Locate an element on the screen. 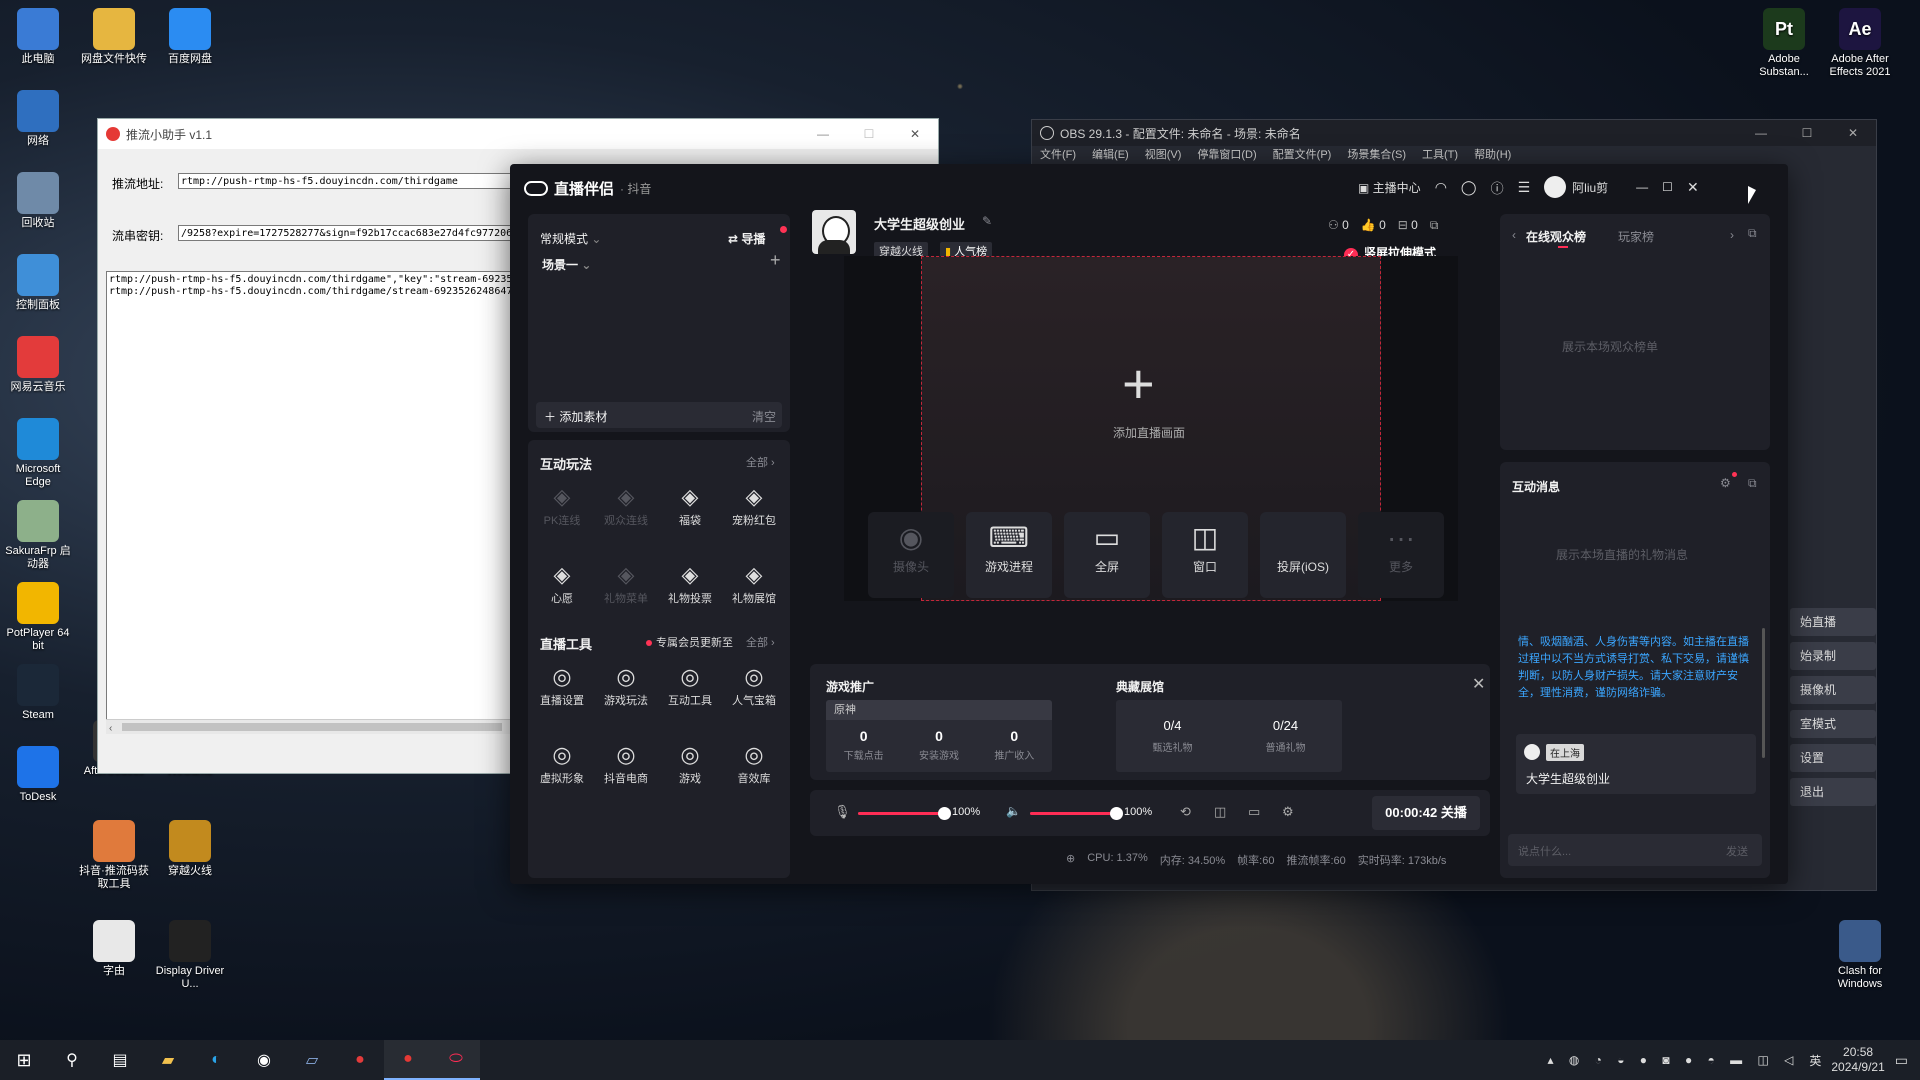 The image size is (1920, 1080). tab-player-rank: 玩家榜 is located at coordinates (1636, 236).